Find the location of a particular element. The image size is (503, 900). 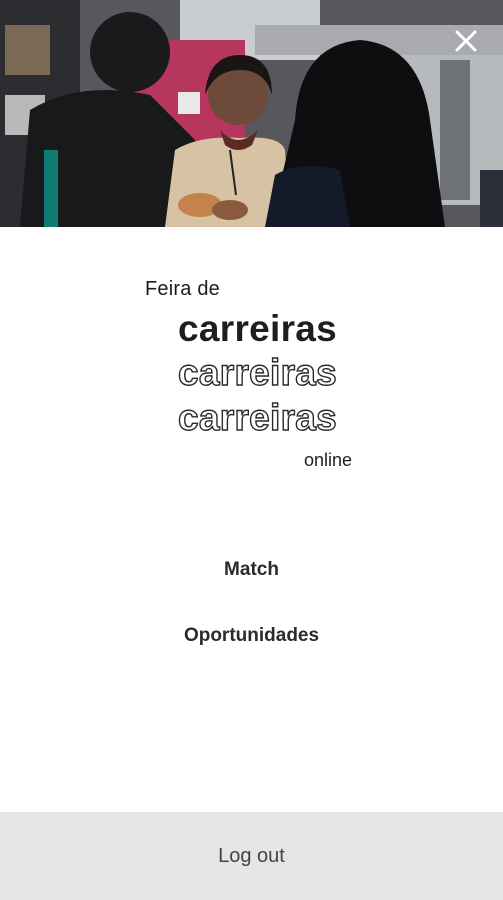

logo-outline-word-1: carreiras is located at coordinates (257, 372).